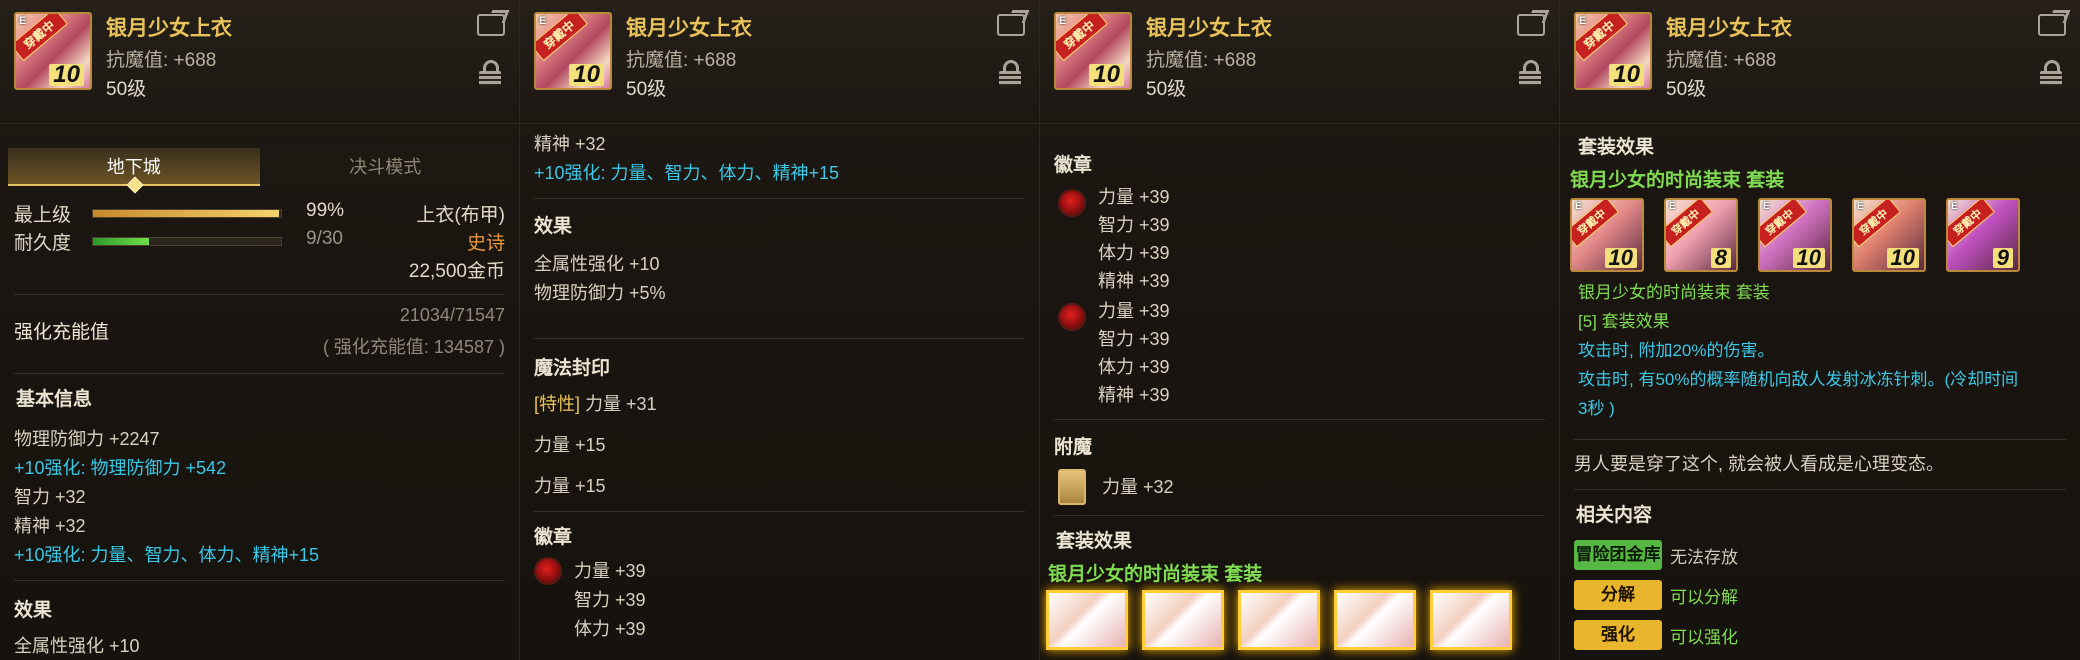 The image size is (2080, 660). I want to click on seal-trait-line: [特性] 力量 +31, so click(779, 404).